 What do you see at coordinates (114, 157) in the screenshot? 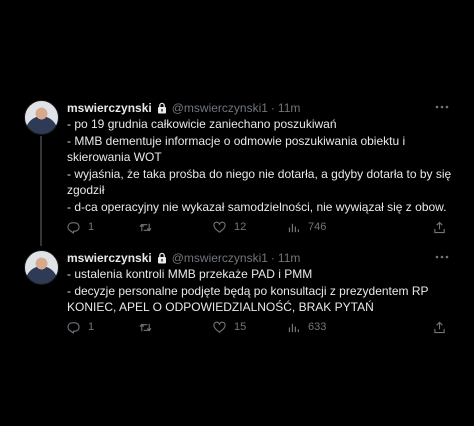
I see `tweet-text-line: skierowania WOT` at bounding box center [114, 157].